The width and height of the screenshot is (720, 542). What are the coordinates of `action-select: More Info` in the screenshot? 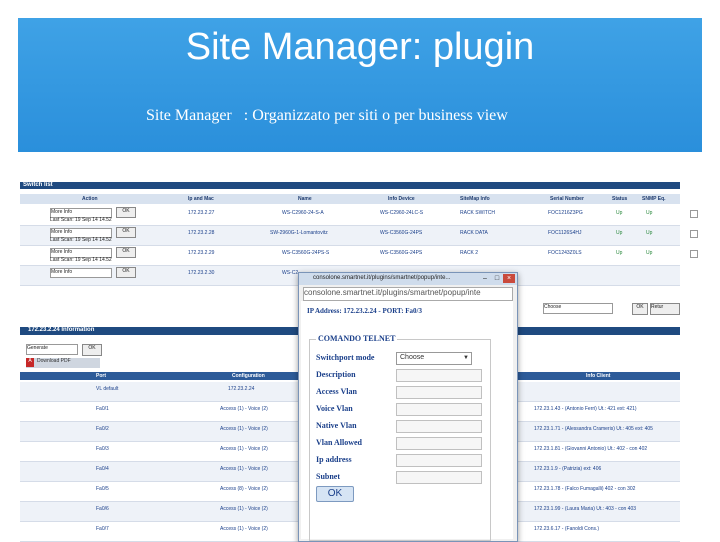 It's located at (81, 273).